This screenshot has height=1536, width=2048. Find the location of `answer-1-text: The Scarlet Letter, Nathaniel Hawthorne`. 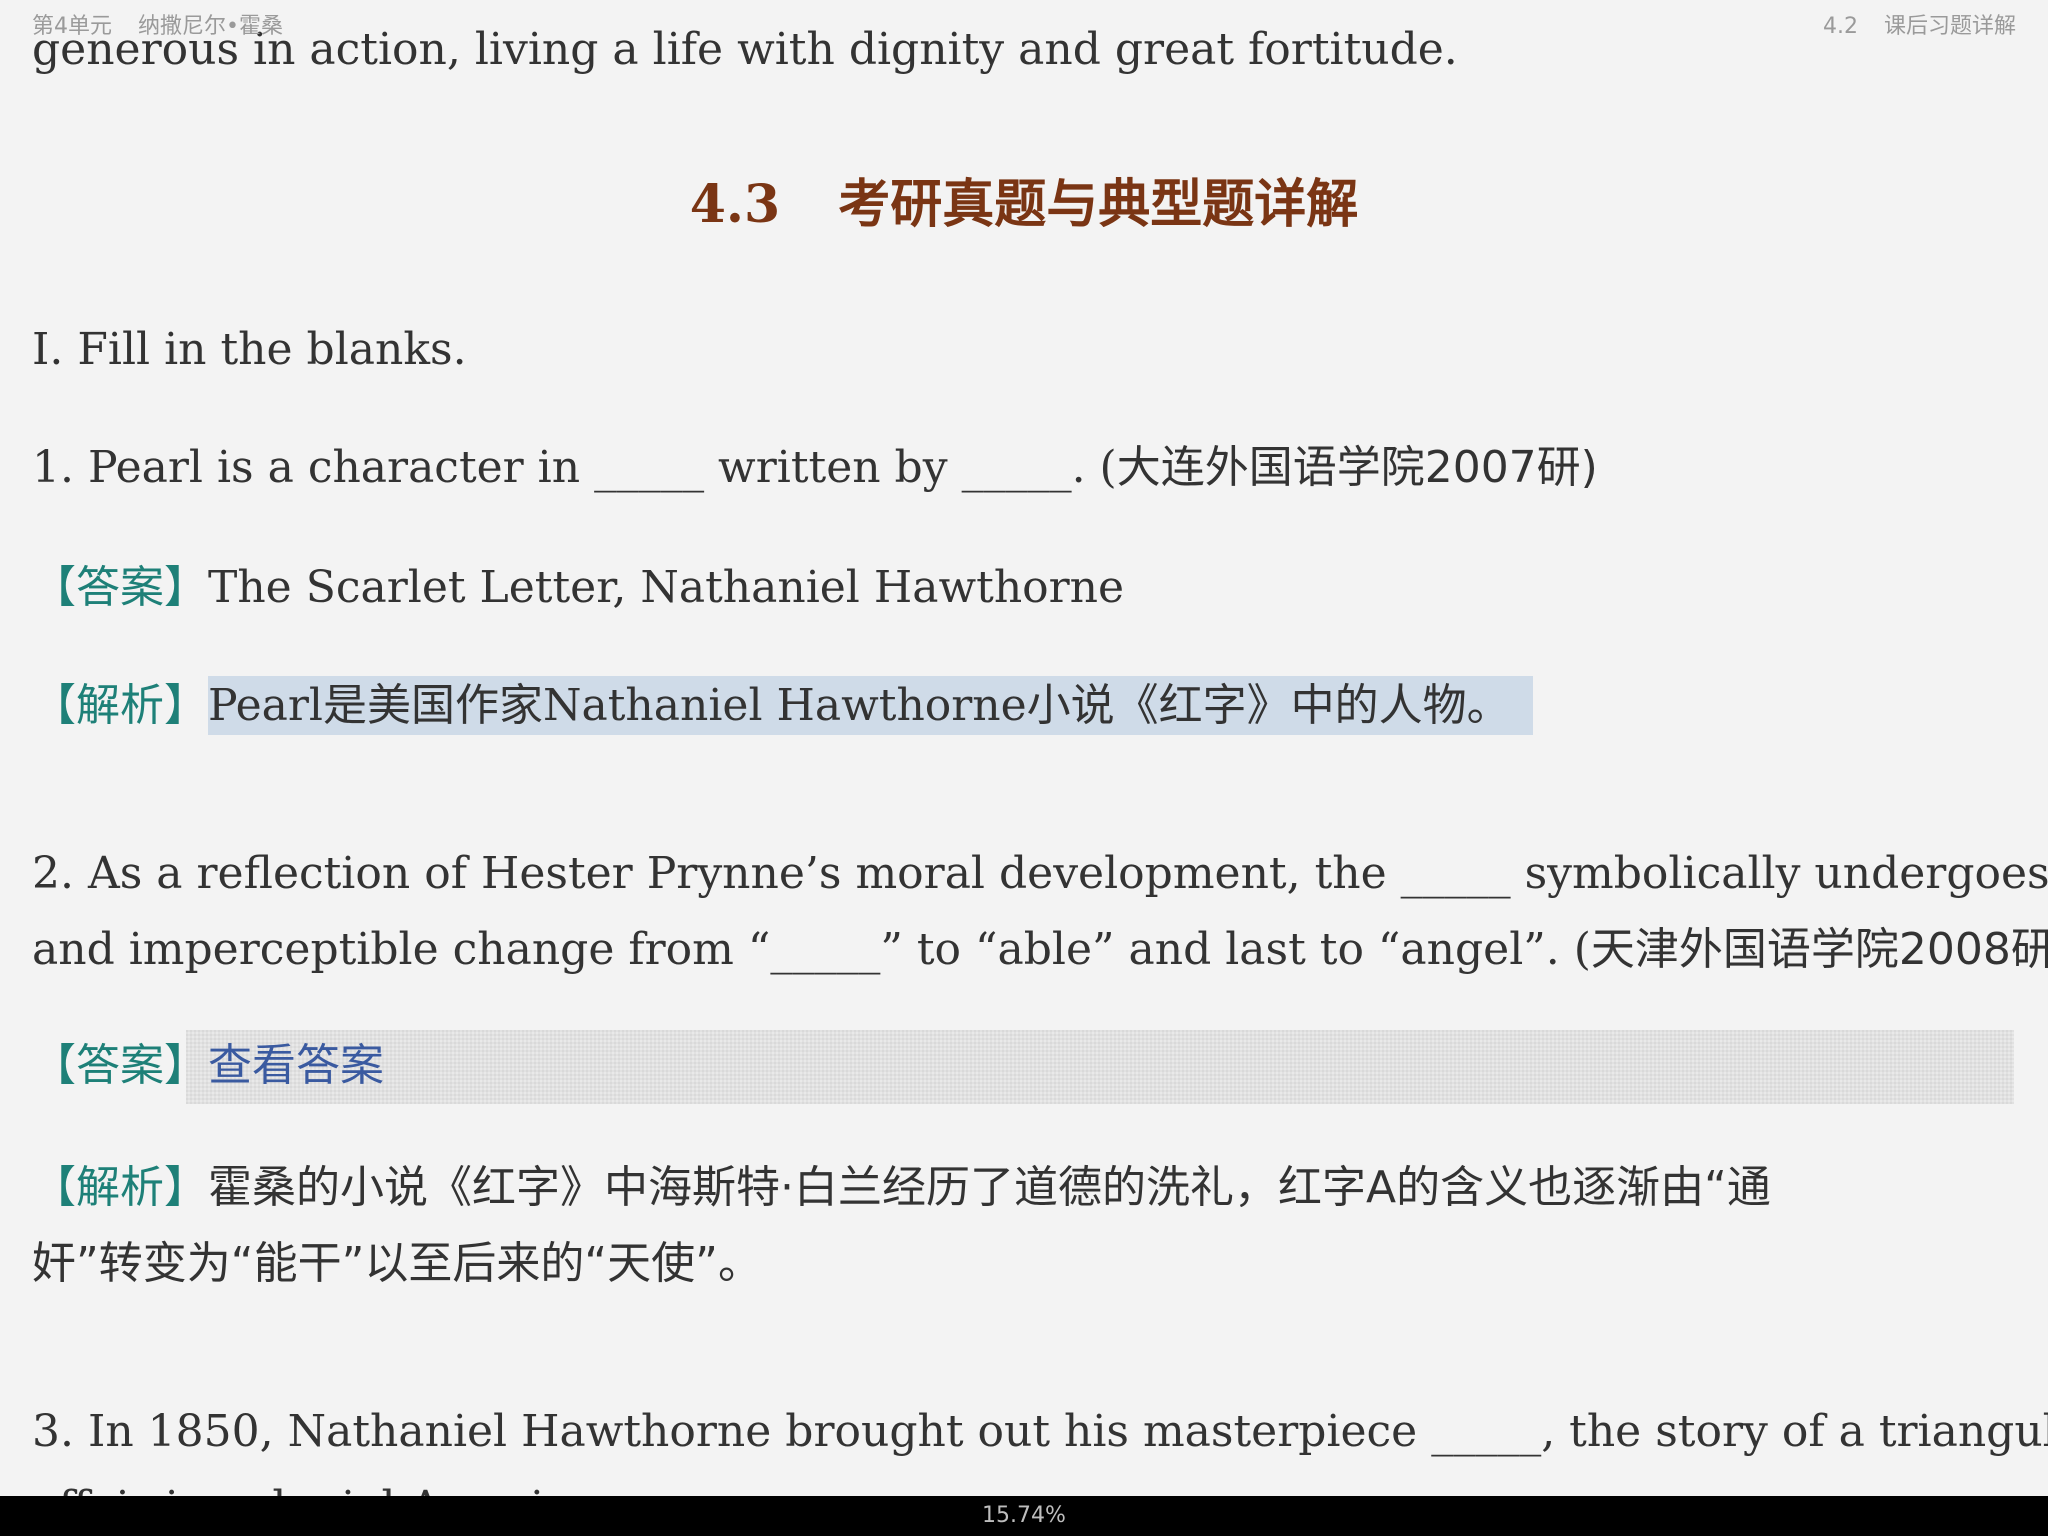

answer-1-text: The Scarlet Letter, Nathaniel Hawthorne is located at coordinates (666, 587).